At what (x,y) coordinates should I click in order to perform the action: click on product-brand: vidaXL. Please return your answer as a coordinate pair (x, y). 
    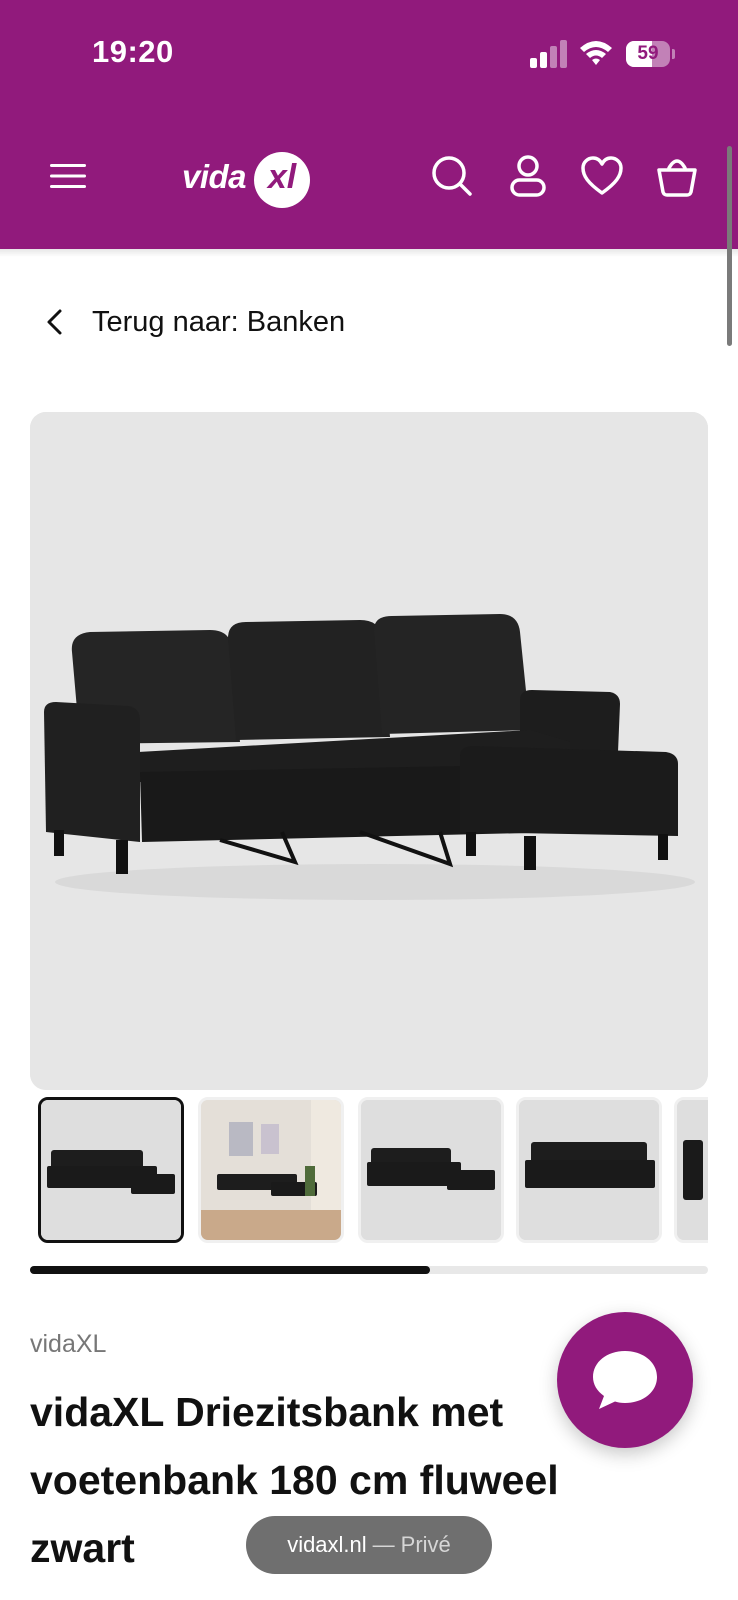
    Looking at the image, I should click on (68, 1344).